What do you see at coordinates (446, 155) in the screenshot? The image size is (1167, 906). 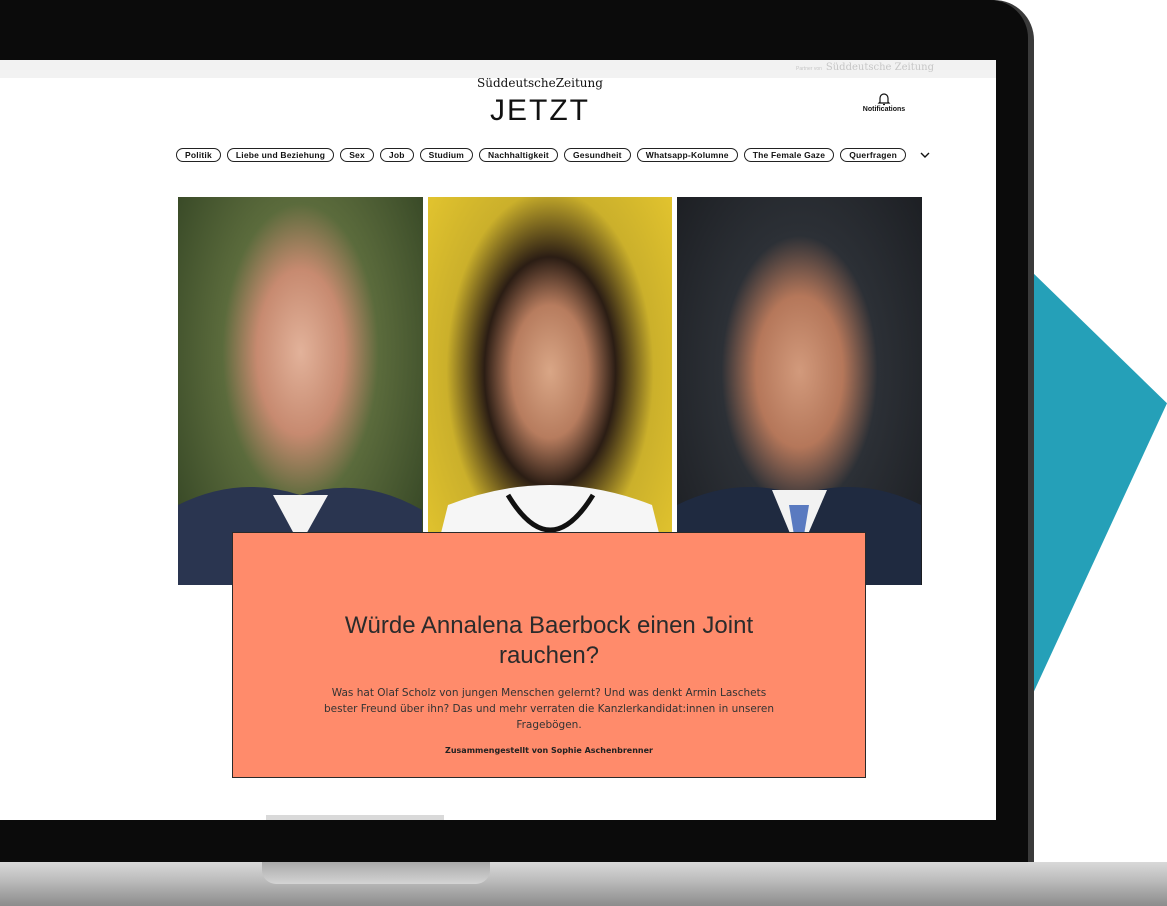 I see `nav-item-studium: Studium` at bounding box center [446, 155].